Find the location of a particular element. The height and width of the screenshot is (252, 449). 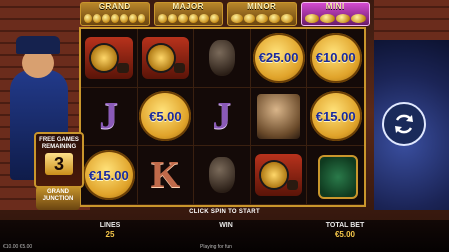

jackpot-bar: GRAND MAJOR MINOR MINI is located at coordinates (225, 14).